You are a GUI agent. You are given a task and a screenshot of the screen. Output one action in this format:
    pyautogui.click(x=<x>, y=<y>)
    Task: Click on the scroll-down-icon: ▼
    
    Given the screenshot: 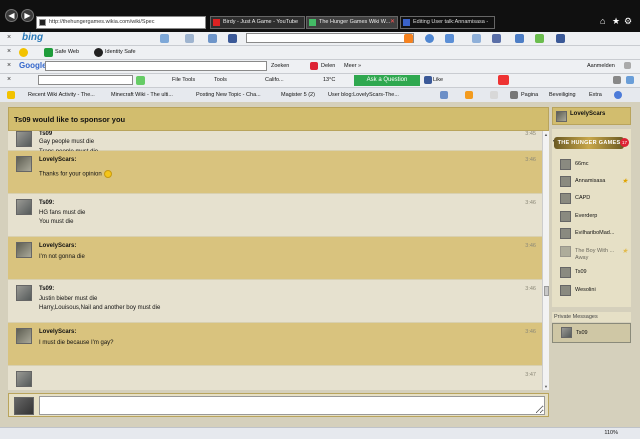 What is the action you would take?
    pyautogui.click(x=546, y=386)
    